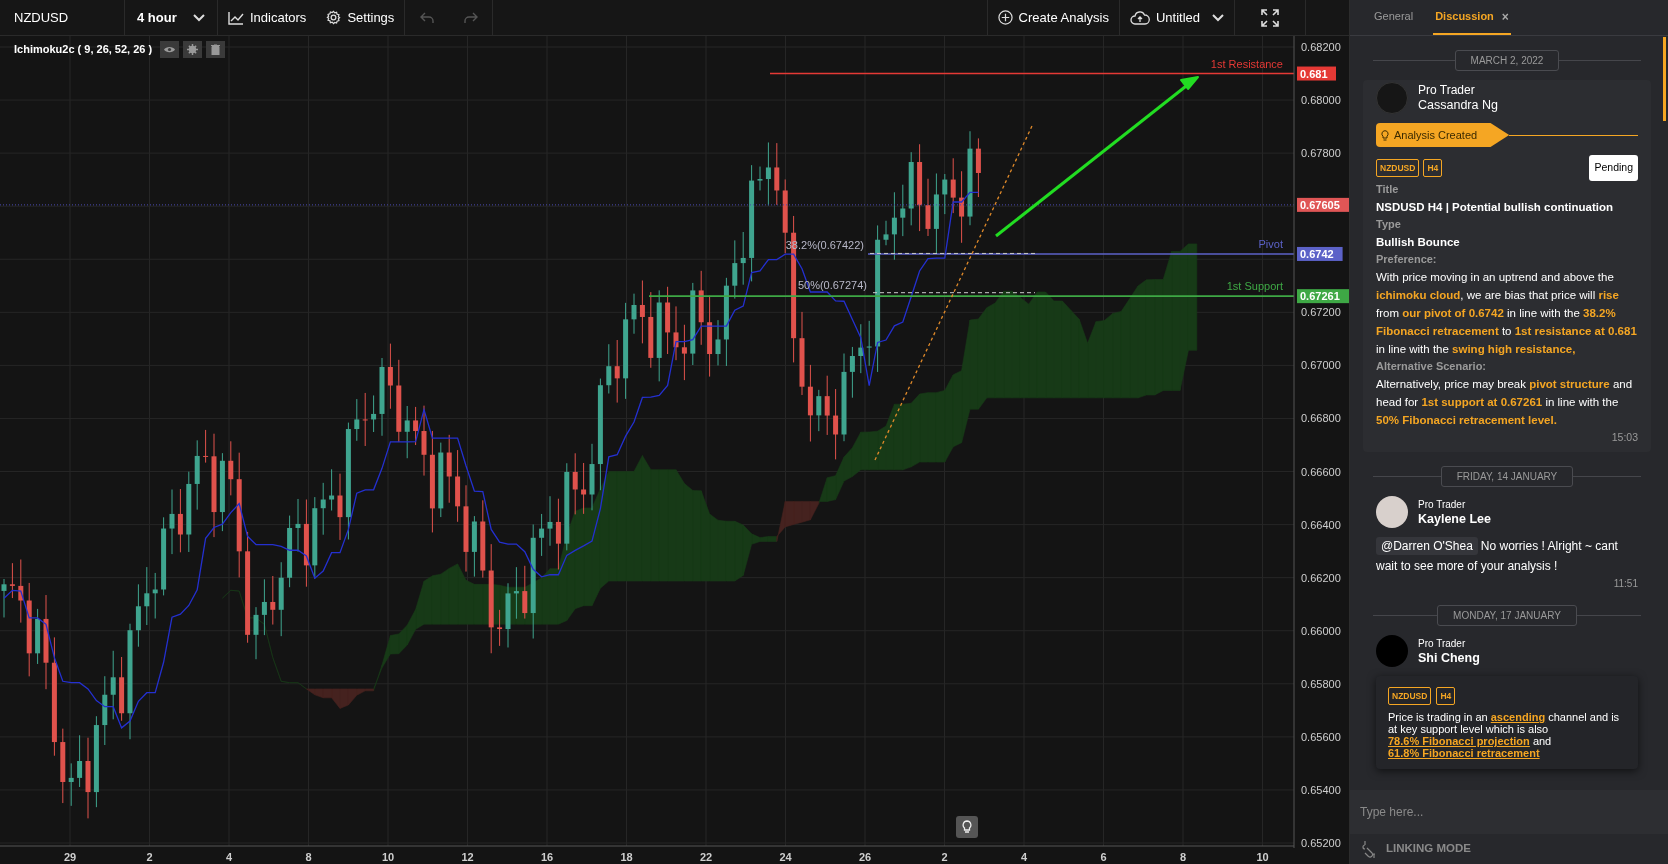 The width and height of the screenshot is (1668, 864). What do you see at coordinates (1507, 60) in the screenshot?
I see `date-label: MARCH 2, 2022` at bounding box center [1507, 60].